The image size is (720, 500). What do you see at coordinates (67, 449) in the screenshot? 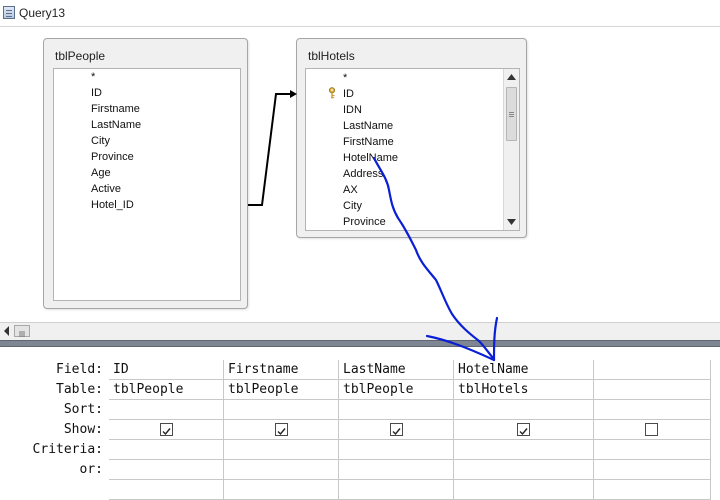
I see `row-label-criteria: Criteria:` at bounding box center [67, 449].